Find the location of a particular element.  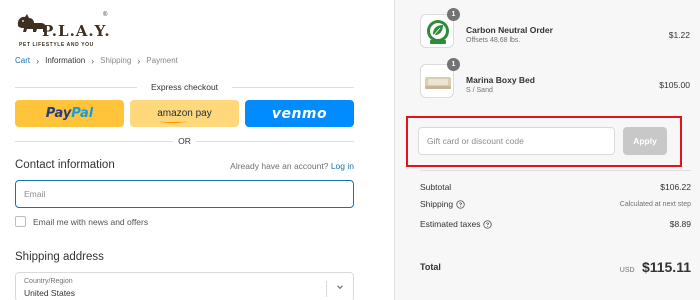

or-divider: OR is located at coordinates (184, 141).